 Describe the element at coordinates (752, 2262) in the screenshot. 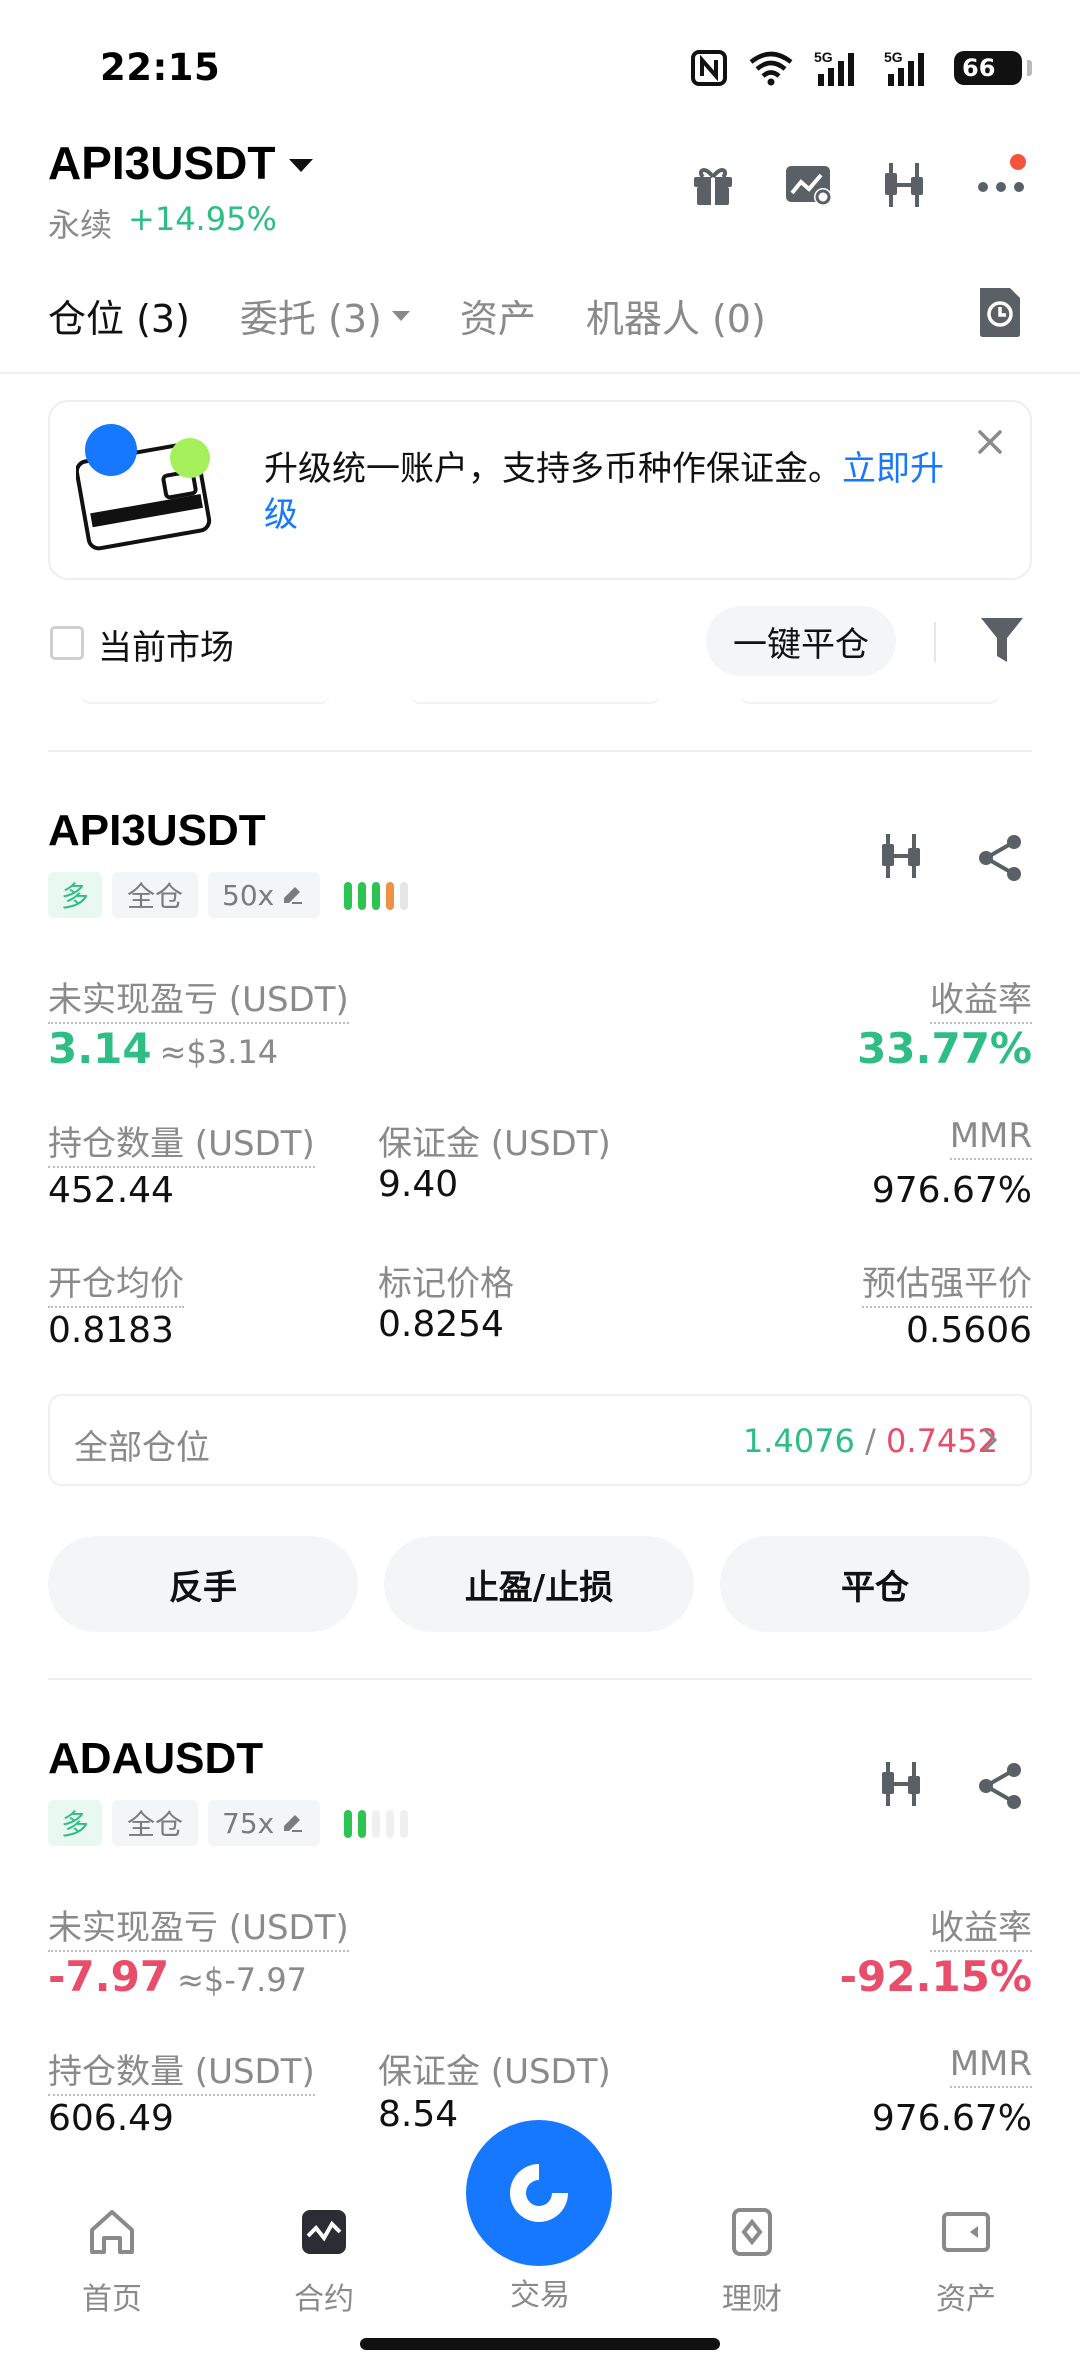

I see `nav-earn: 理财` at that location.